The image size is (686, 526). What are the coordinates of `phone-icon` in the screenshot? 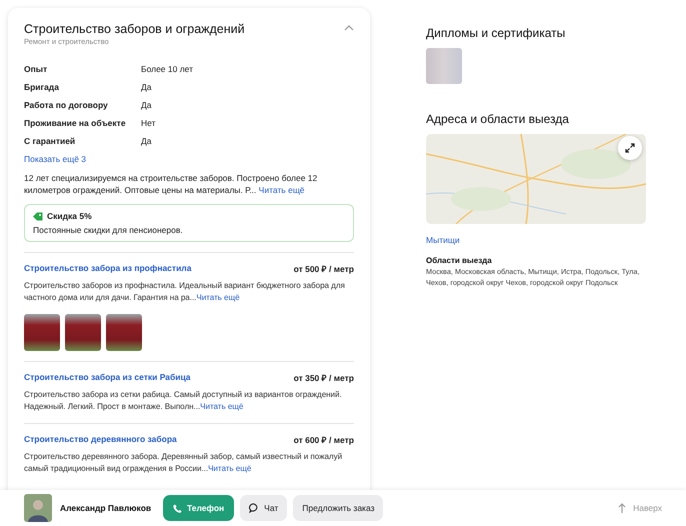 It's located at (177, 508).